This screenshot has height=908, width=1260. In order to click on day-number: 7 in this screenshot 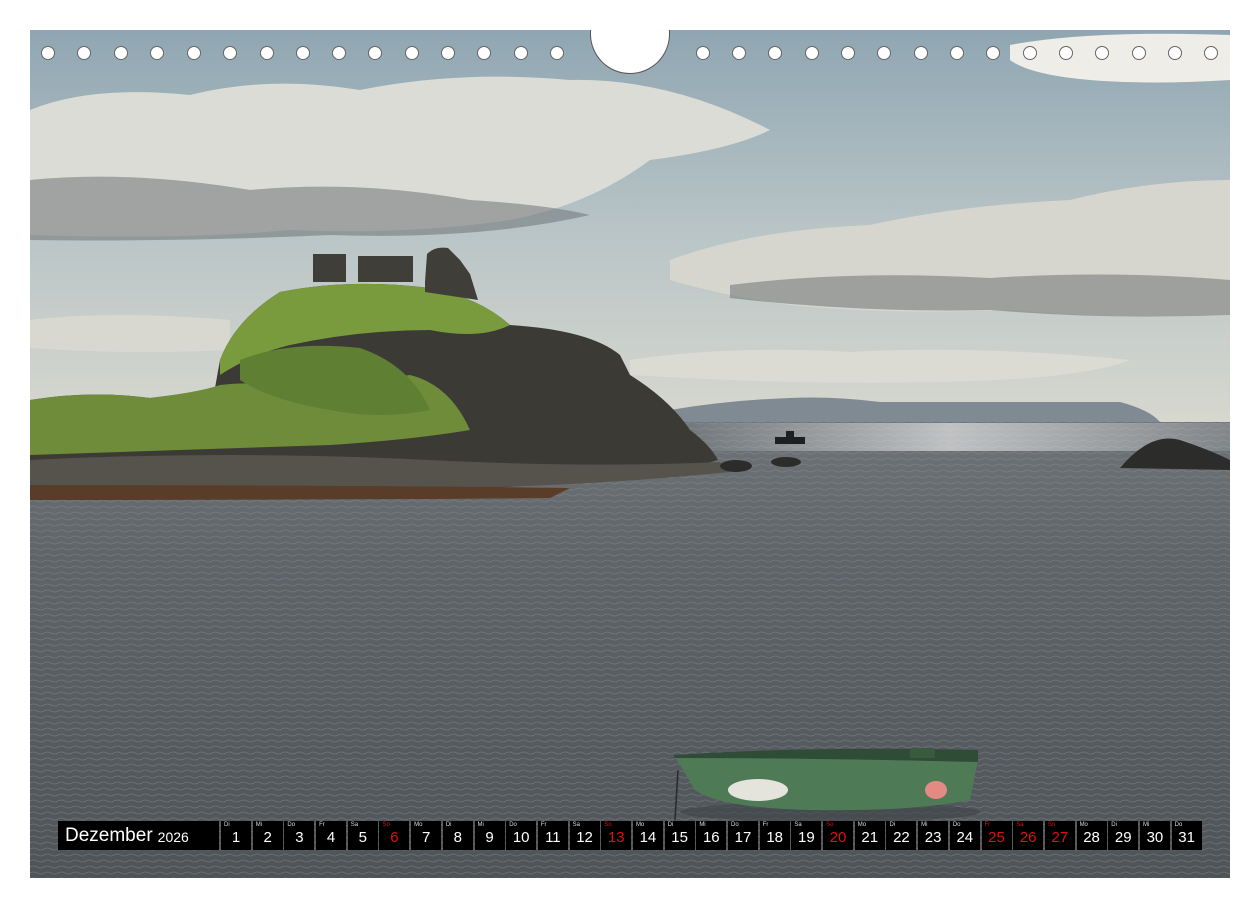, I will do `click(426, 837)`.